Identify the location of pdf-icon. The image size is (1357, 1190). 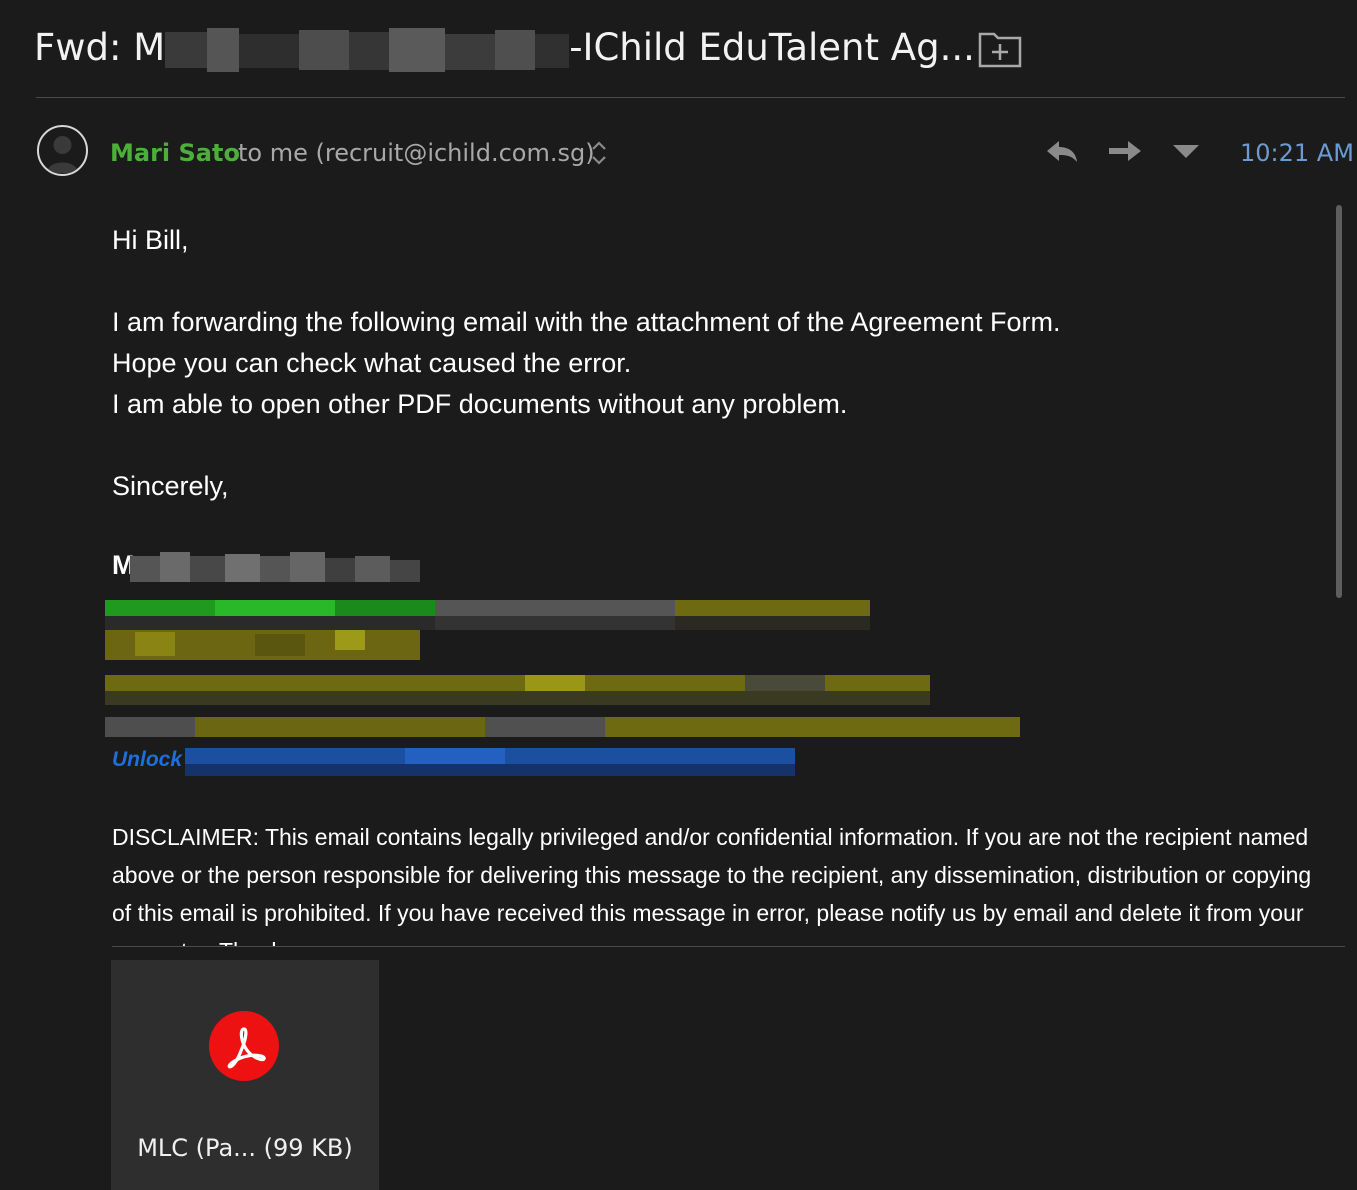
(244, 1046).